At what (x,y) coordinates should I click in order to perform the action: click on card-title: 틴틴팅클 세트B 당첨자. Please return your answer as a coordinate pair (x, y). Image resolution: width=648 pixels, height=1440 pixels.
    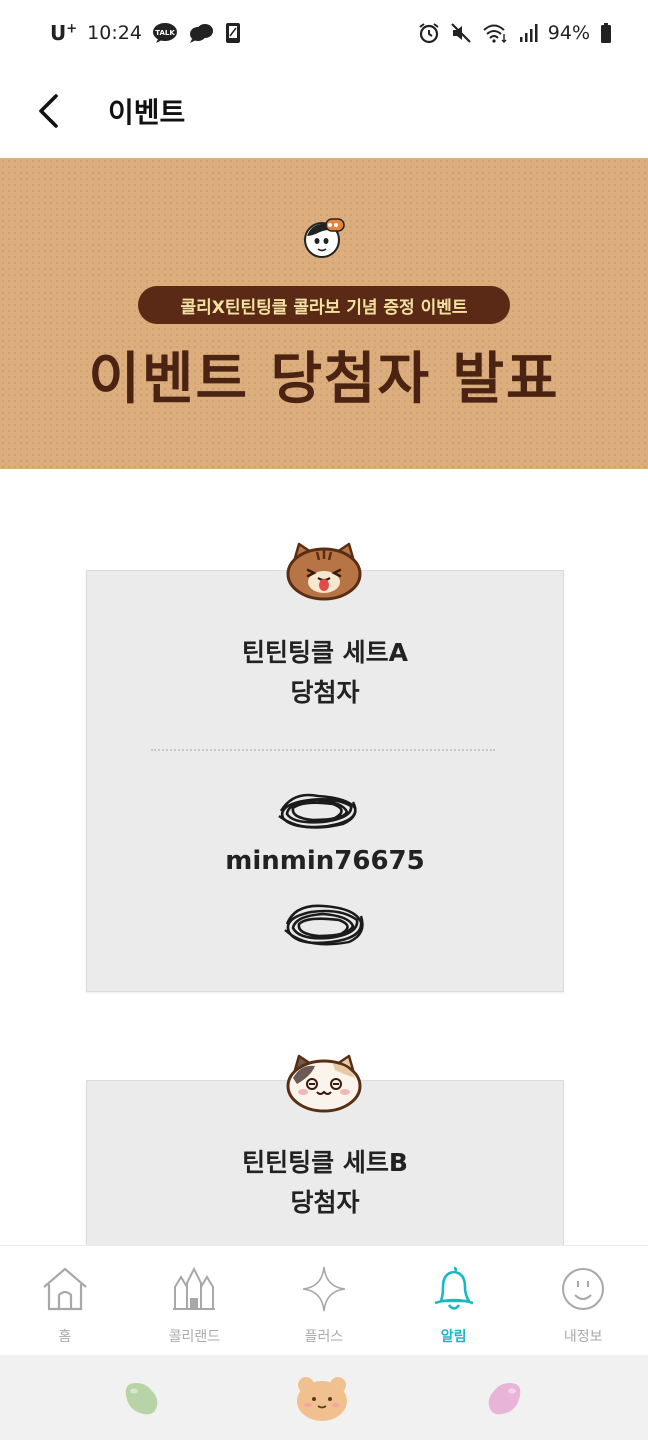
    Looking at the image, I should click on (325, 1183).